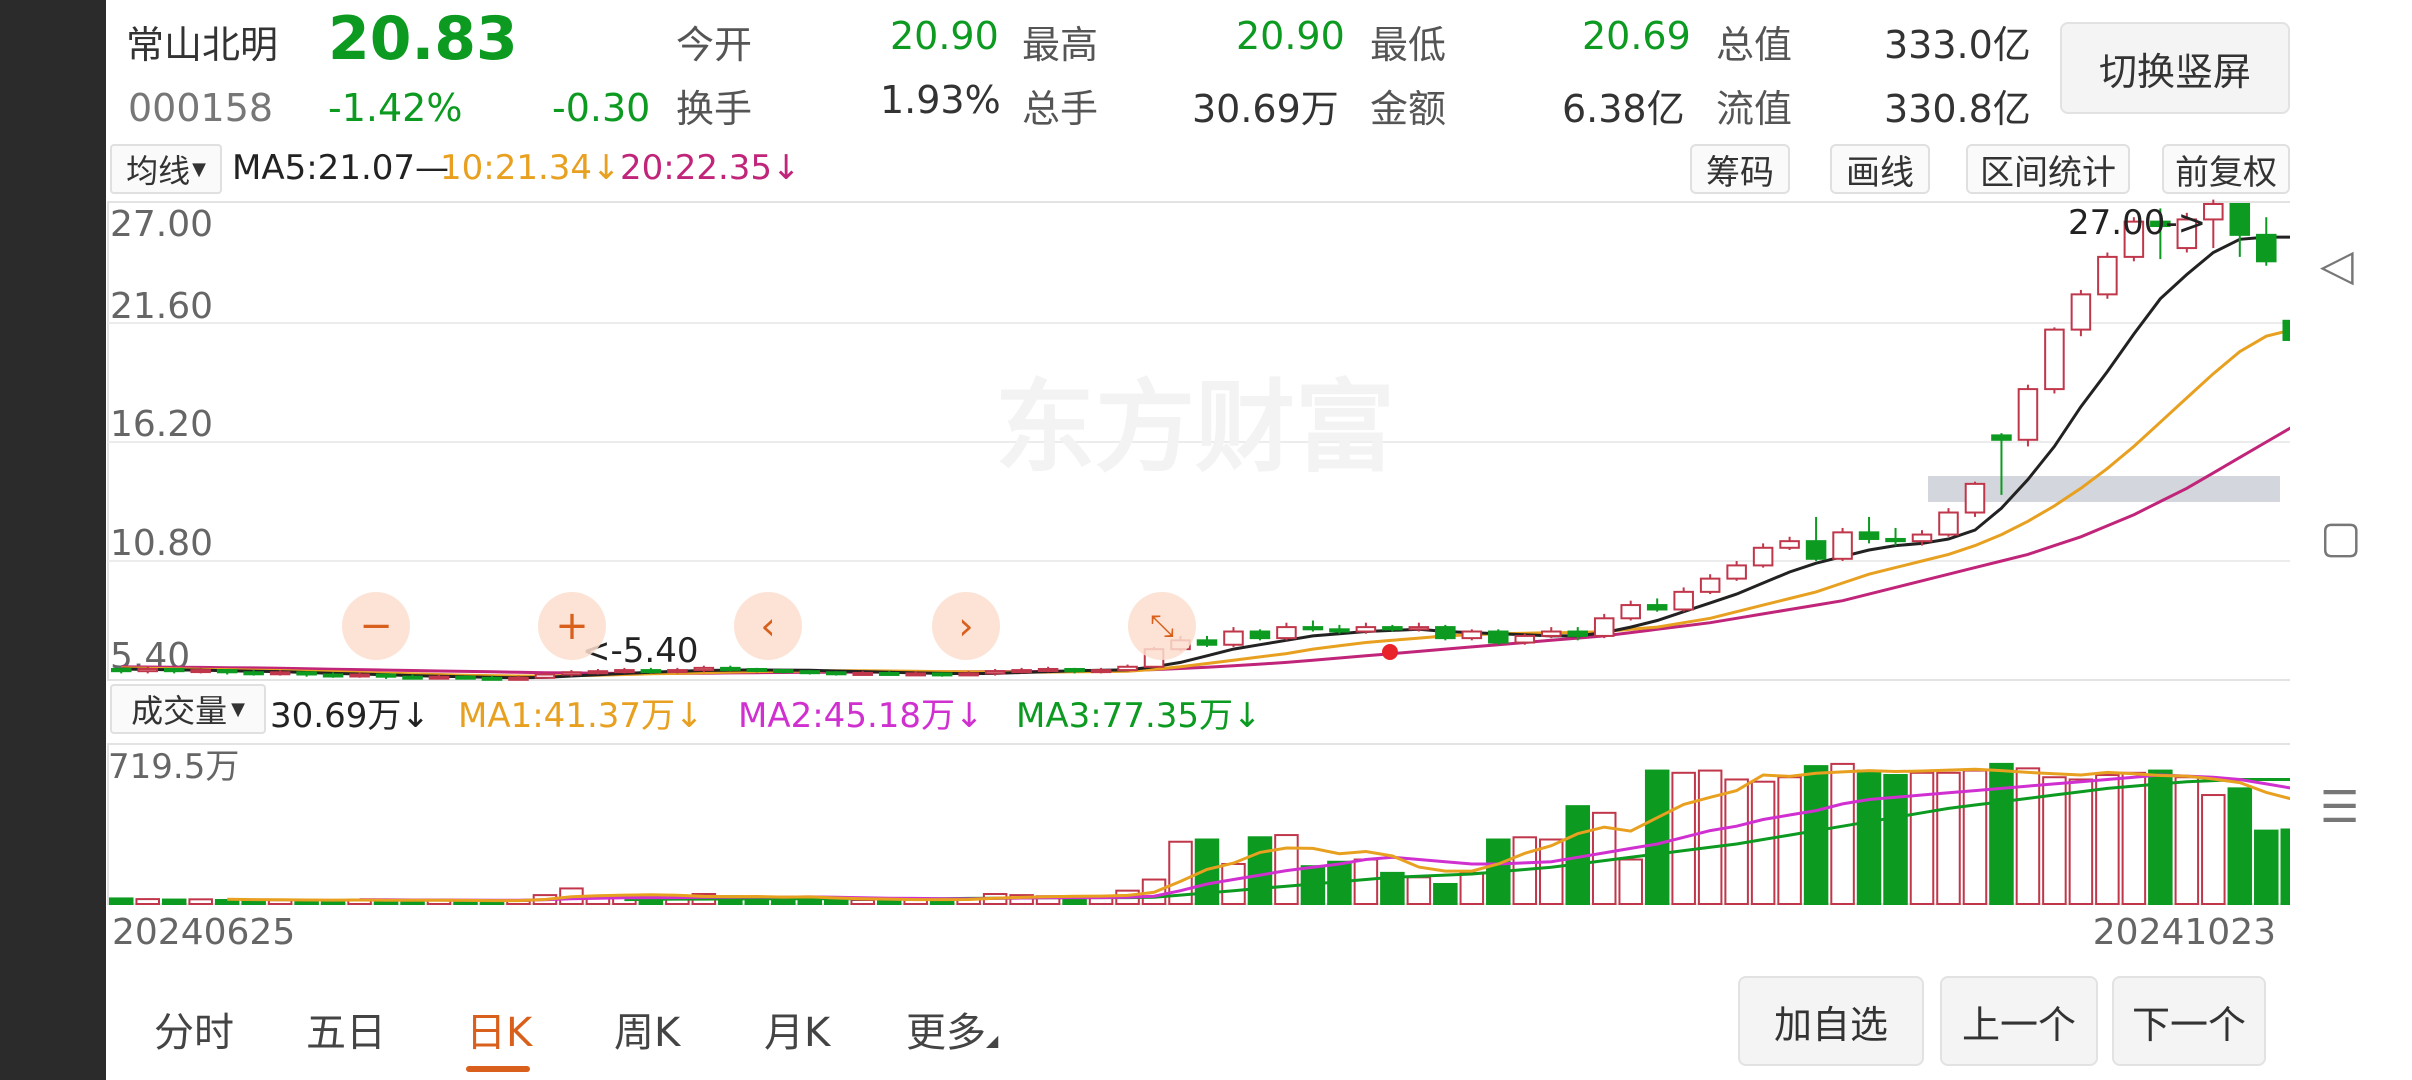  Describe the element at coordinates (499, 1029) in the screenshot. I see `tab-daily-k: 日K` at that location.